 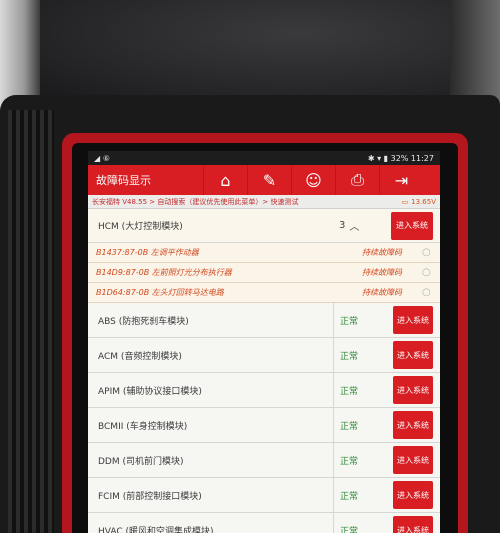 I want to click on module-row-fcim: FCIM (前部控制接口模块) 正常 进入系统, so click(x=264, y=495).